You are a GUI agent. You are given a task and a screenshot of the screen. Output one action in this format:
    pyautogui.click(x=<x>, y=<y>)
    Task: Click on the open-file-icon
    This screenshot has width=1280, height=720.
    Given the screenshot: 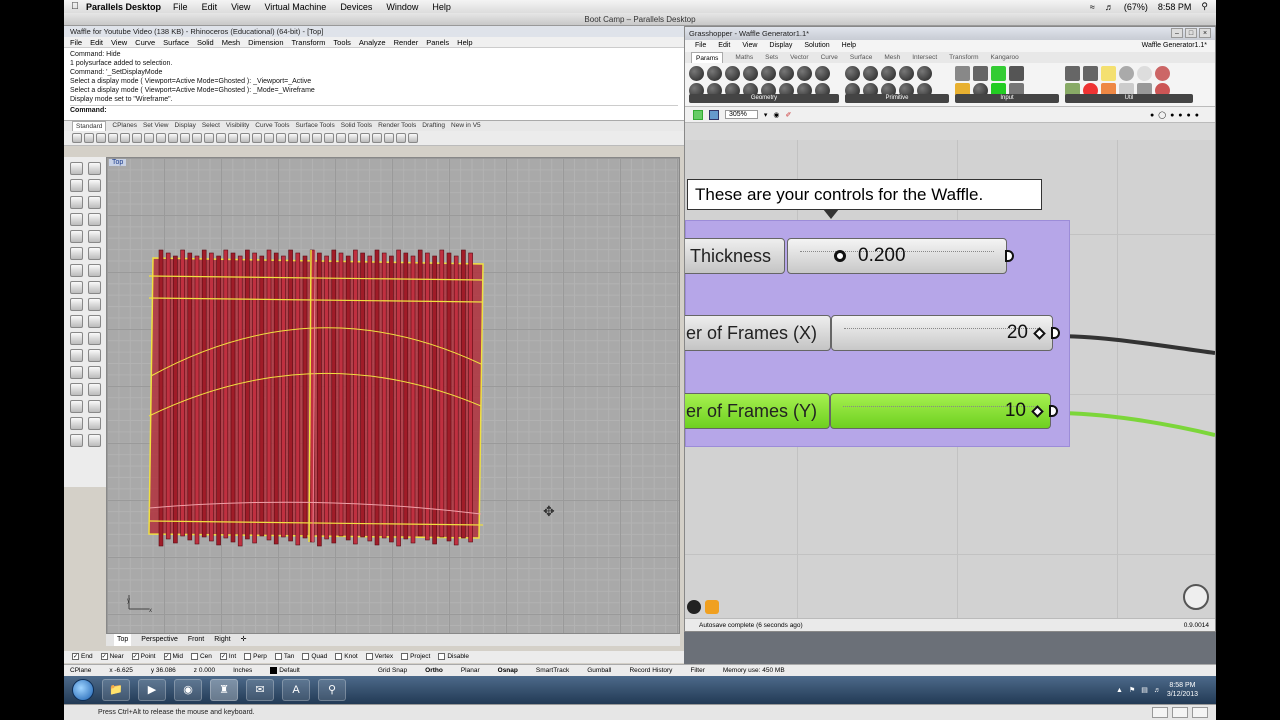 What is the action you would take?
    pyautogui.click(x=89, y=138)
    